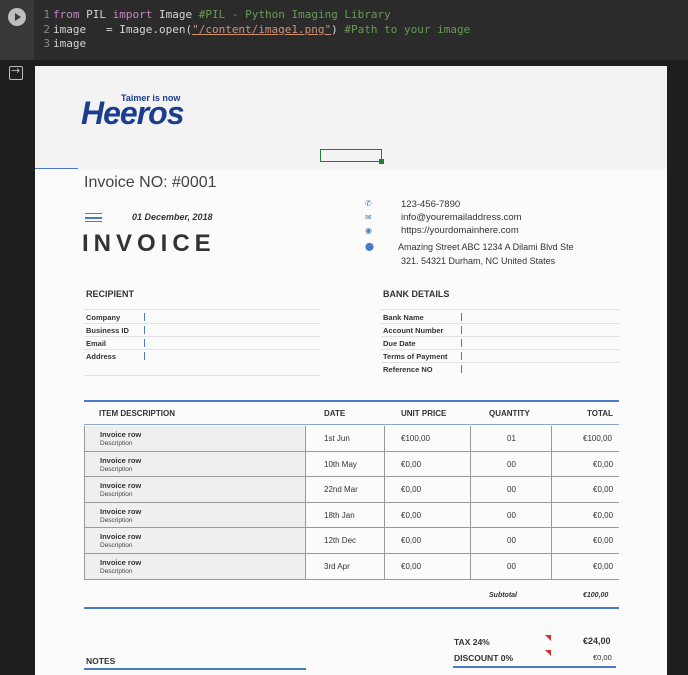  Describe the element at coordinates (351, 608) in the screenshot. I see `table-bottom-rule` at that location.